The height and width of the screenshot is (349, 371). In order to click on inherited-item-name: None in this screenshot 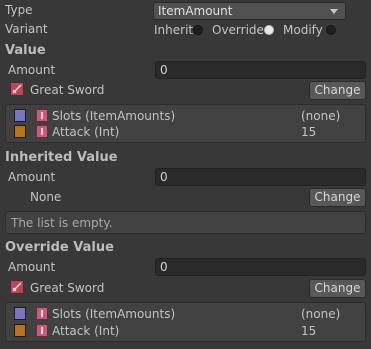, I will do `click(46, 197)`.